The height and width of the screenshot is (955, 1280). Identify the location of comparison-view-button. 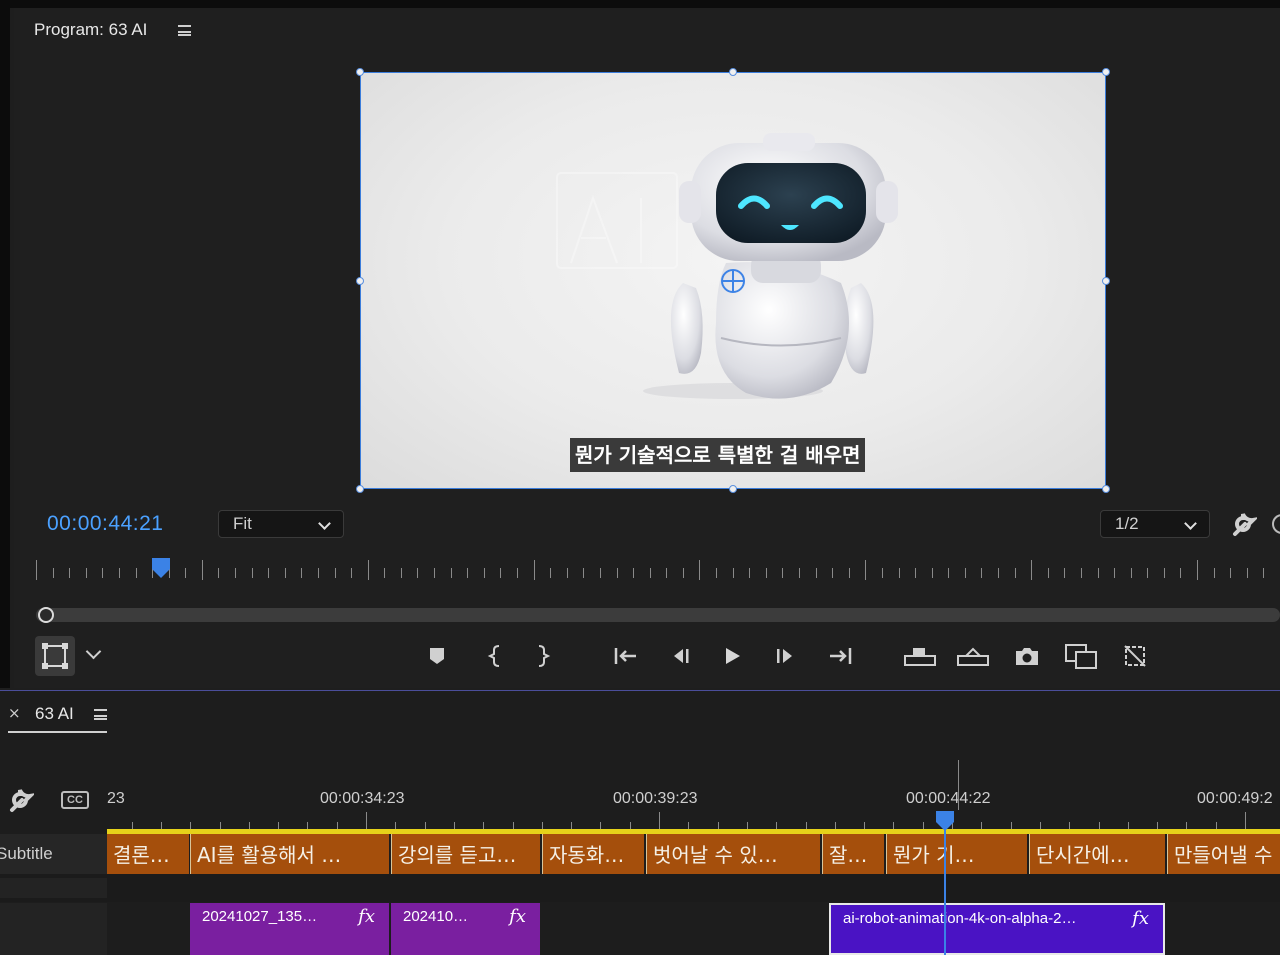
(1081, 656).